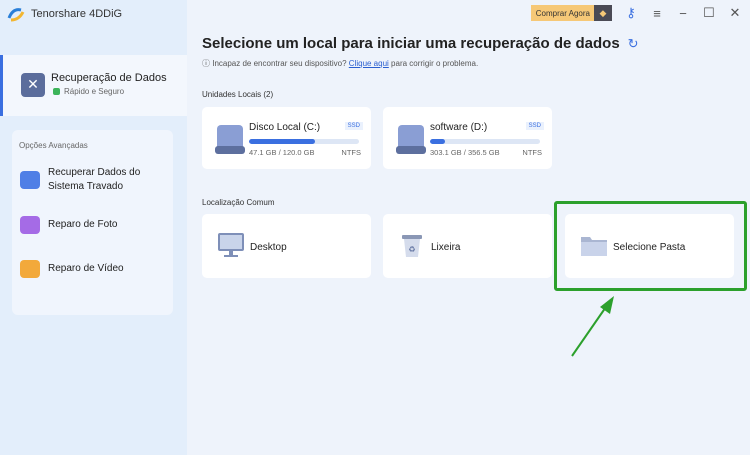 The image size is (750, 455). What do you see at coordinates (56, 91) in the screenshot?
I see `shield-check-icon` at bounding box center [56, 91].